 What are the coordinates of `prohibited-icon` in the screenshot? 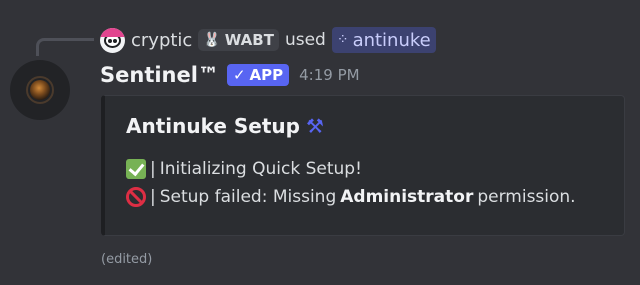 It's located at (136, 197).